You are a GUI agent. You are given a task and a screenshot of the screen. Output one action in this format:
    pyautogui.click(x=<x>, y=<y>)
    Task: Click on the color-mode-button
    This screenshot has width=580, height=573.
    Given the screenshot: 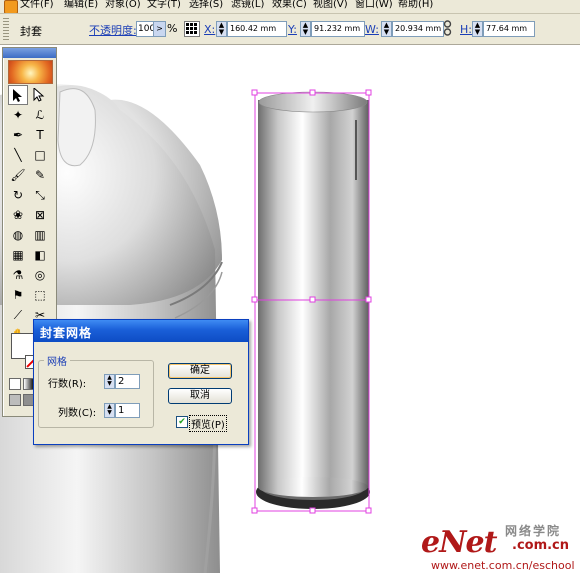 What is the action you would take?
    pyautogui.click(x=15, y=384)
    